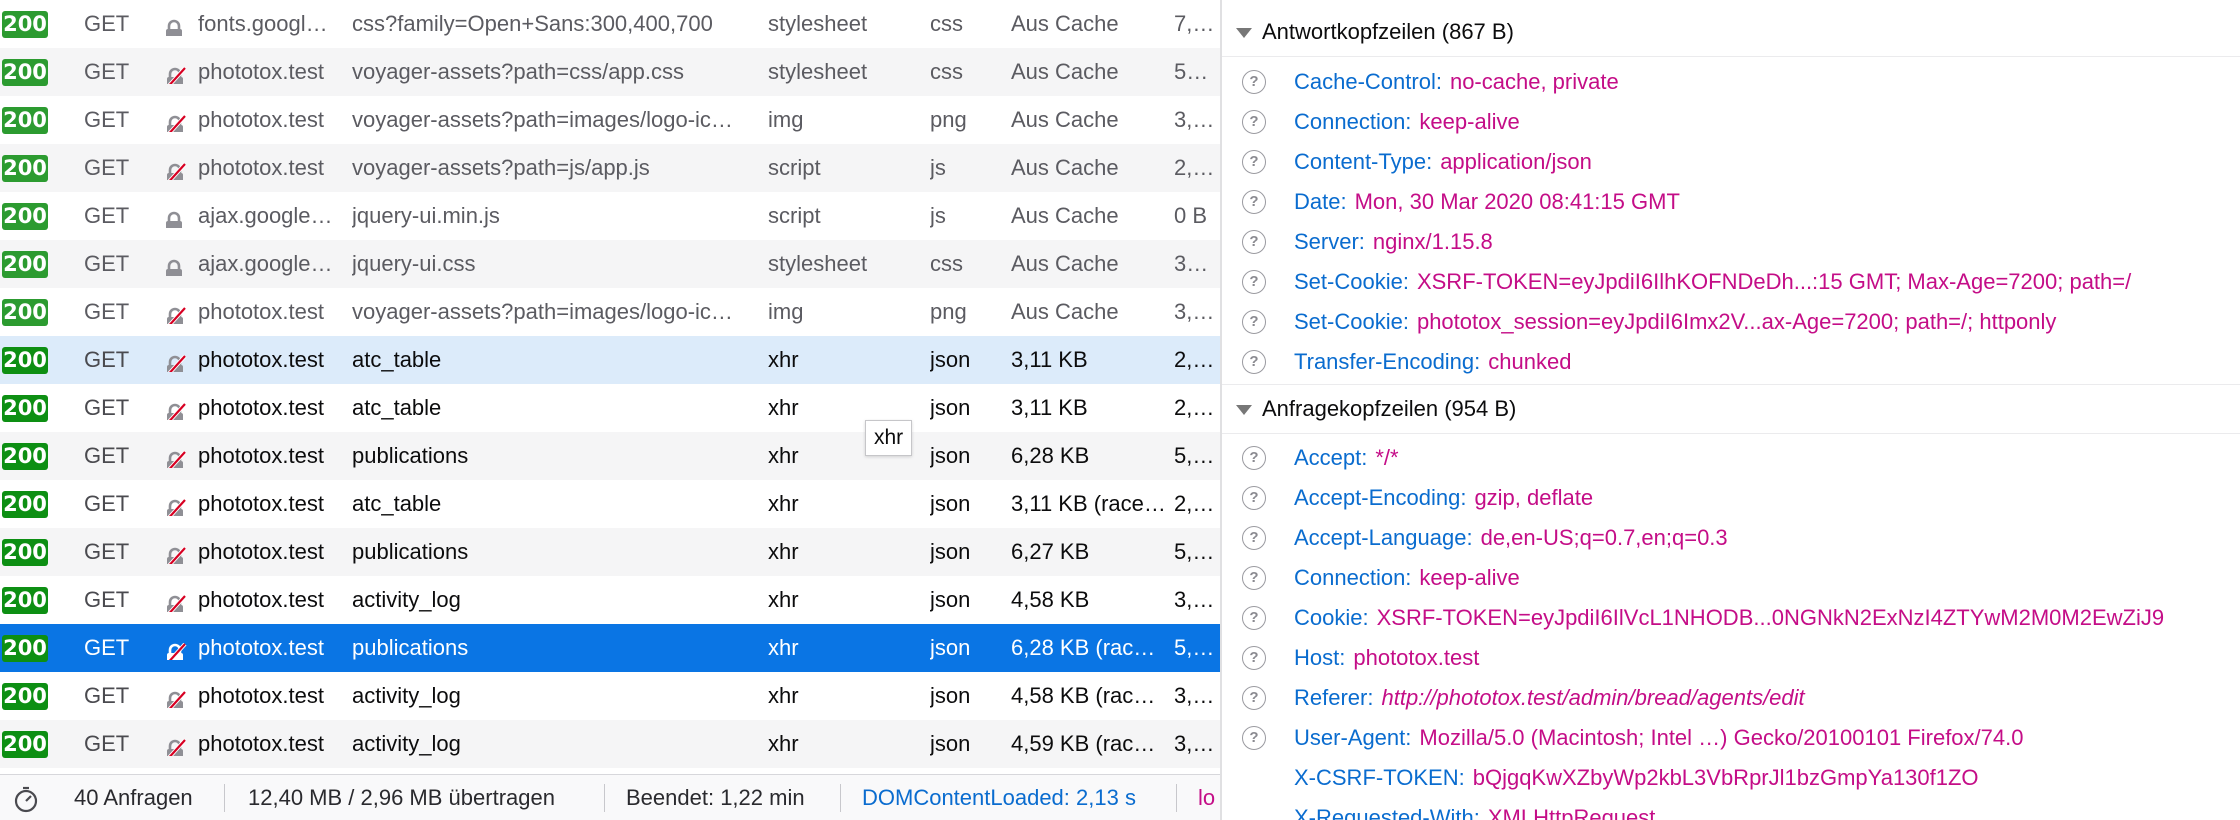 The image size is (2240, 820). What do you see at coordinates (1731, 32) in the screenshot?
I see `response-headers-toggle: Antwortkopfzeilen (867 B)` at bounding box center [1731, 32].